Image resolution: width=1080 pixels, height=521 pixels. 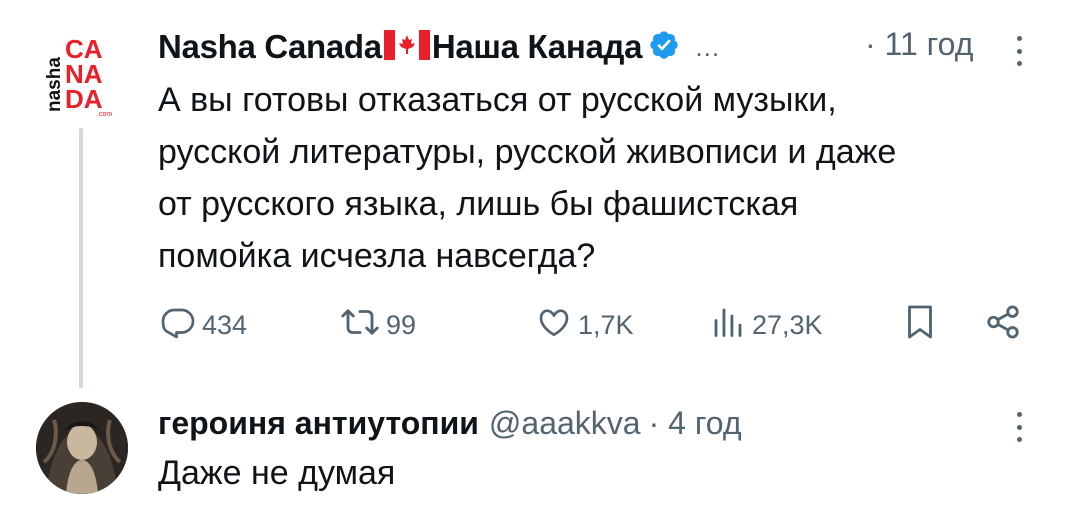 I want to click on reply-display-name: героиня антиутопии, so click(x=318, y=423).